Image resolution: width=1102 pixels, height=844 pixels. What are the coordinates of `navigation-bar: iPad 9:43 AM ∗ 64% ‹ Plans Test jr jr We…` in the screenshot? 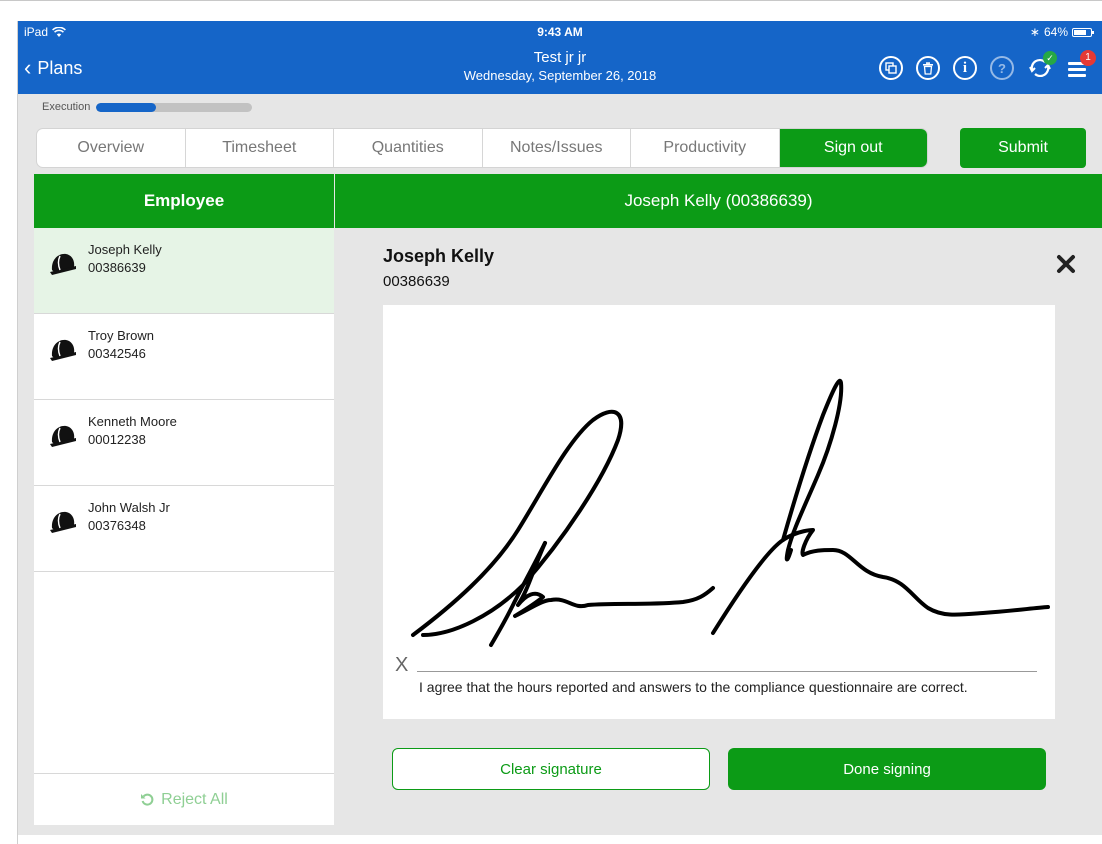 It's located at (560, 57).